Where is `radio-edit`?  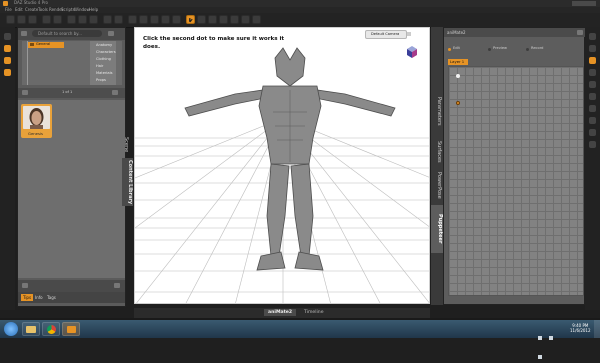
radio-edit is located at coordinates (449, 49).